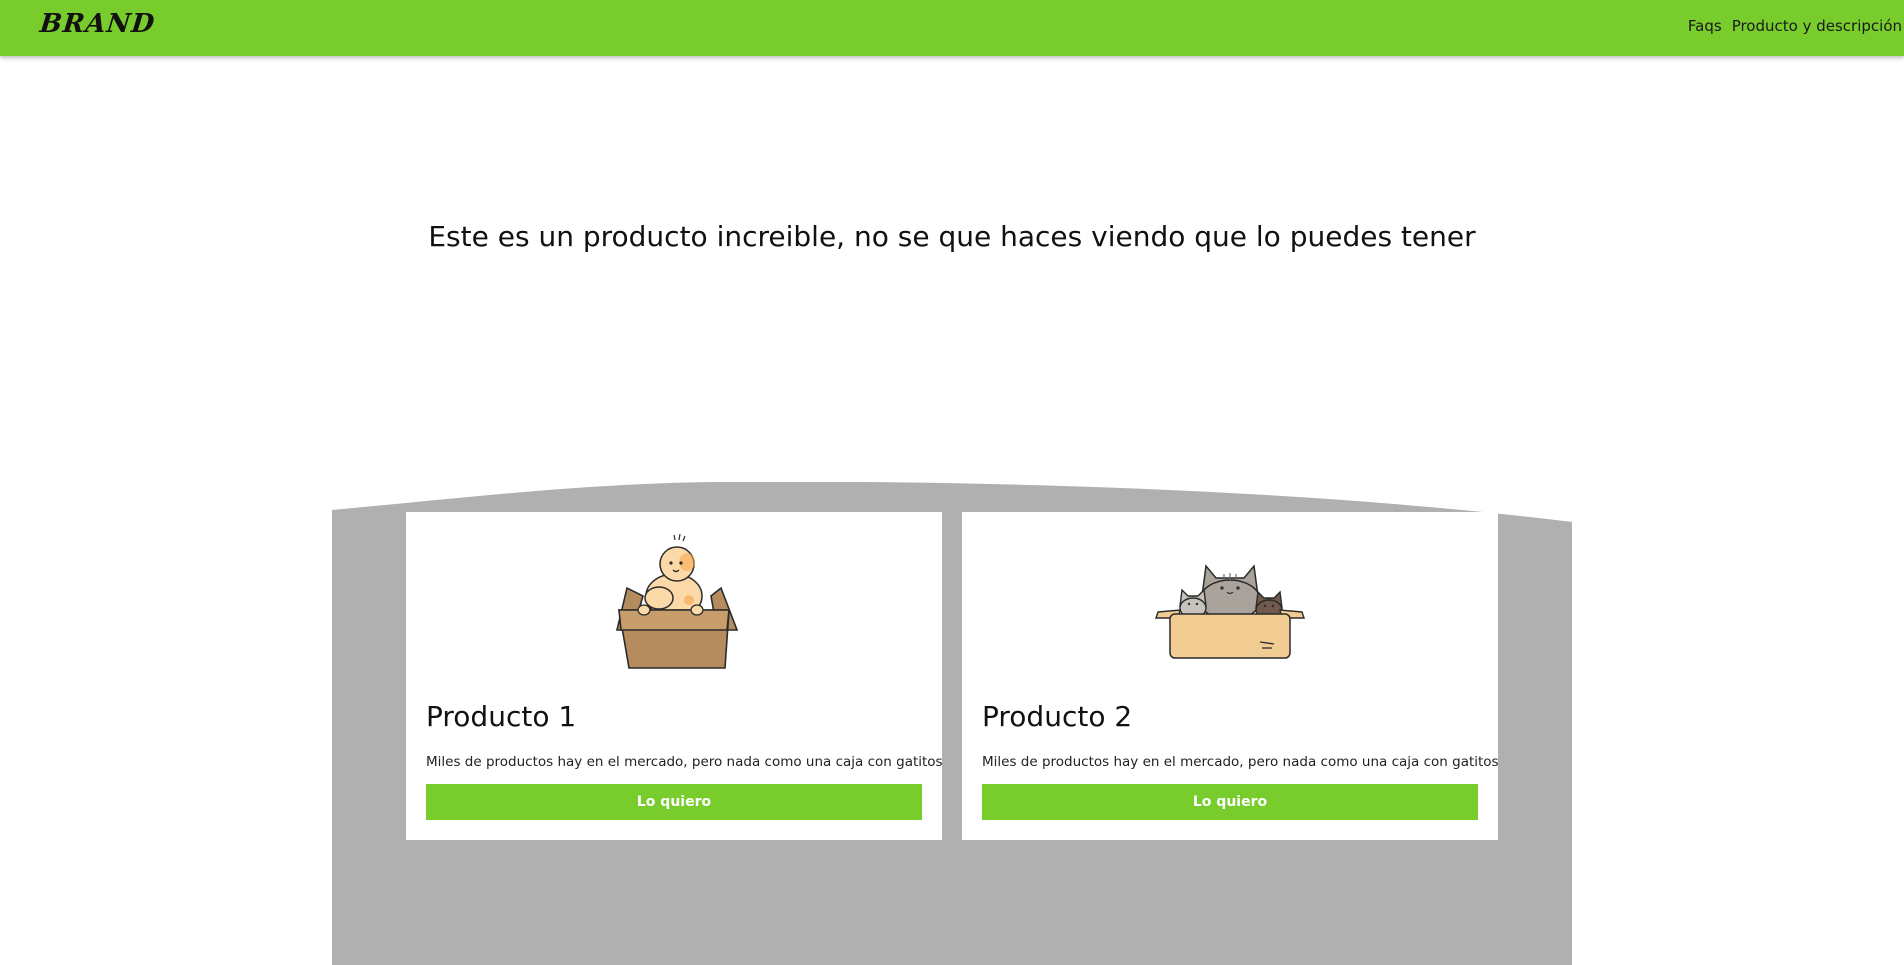  What do you see at coordinates (1230, 802) in the screenshot?
I see `buy-button-2: Lo quiero` at bounding box center [1230, 802].